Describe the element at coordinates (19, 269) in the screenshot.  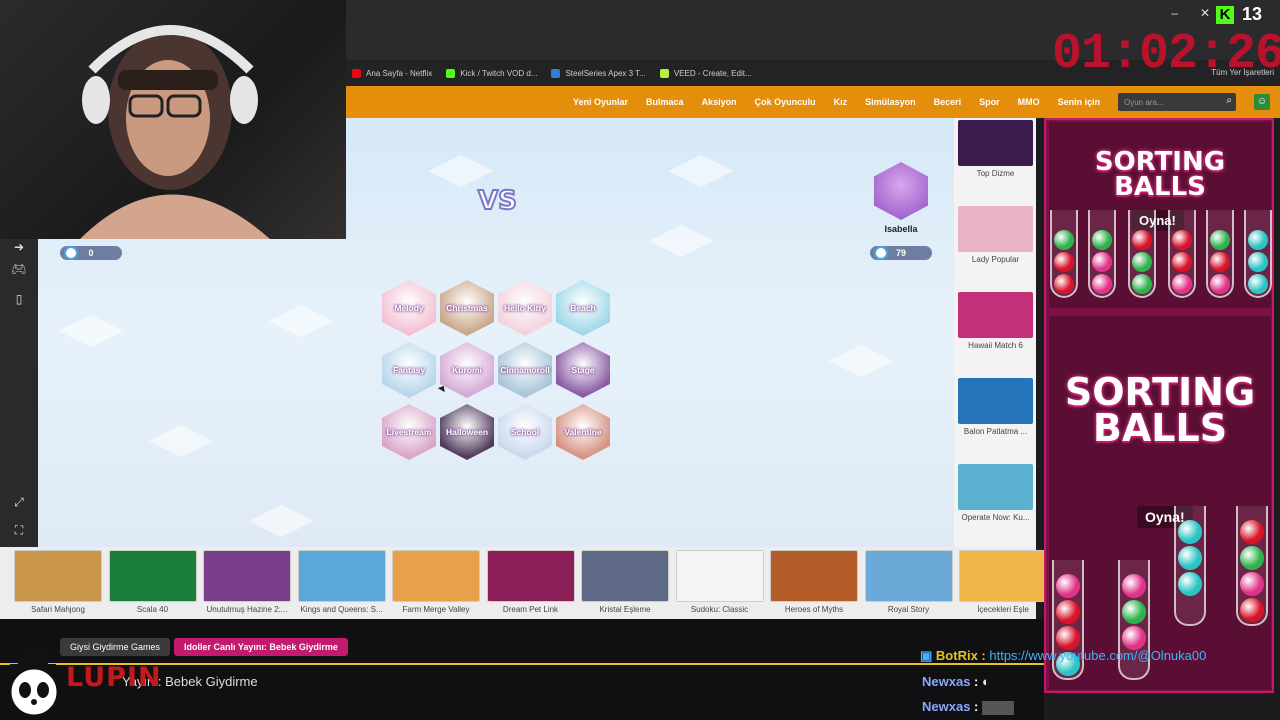
I see `gamepad-icon: 🎮︎` at that location.